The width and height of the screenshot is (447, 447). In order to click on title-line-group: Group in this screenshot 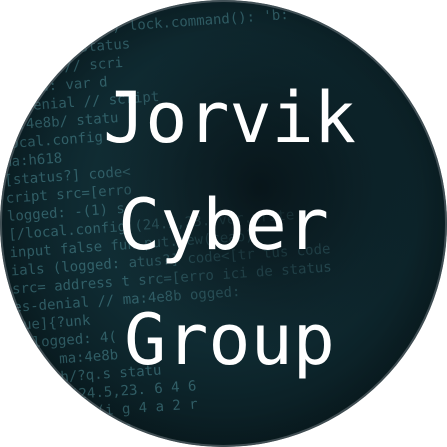, I will do `click(229, 340)`.